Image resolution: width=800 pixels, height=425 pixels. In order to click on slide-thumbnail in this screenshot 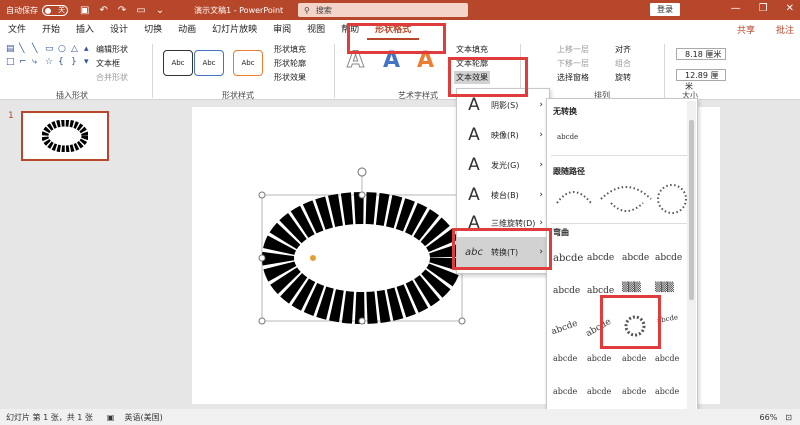, I will do `click(65, 136)`.